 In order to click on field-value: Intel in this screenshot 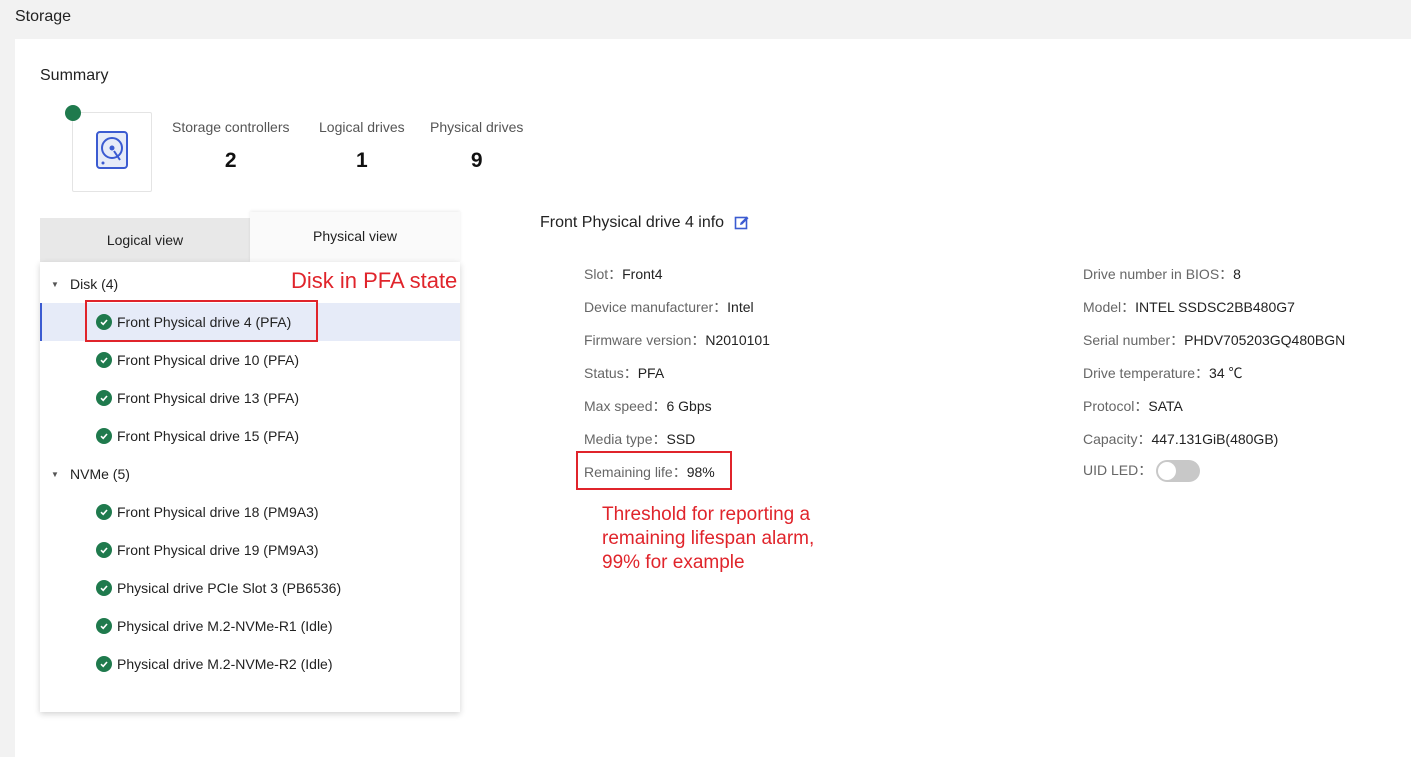, I will do `click(740, 307)`.